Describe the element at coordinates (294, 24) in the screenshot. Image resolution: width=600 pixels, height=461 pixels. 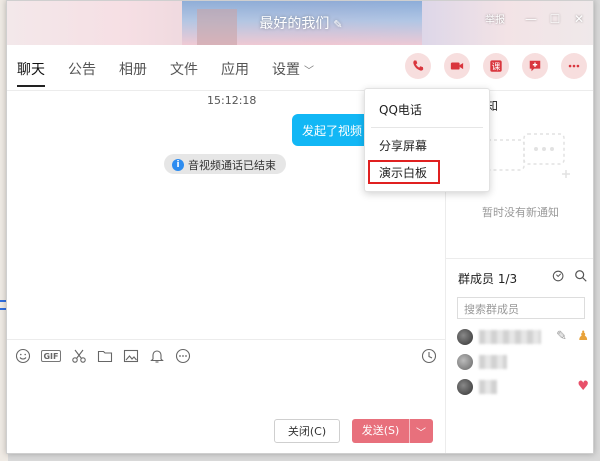
I see `group-name: 最好的我们` at that location.